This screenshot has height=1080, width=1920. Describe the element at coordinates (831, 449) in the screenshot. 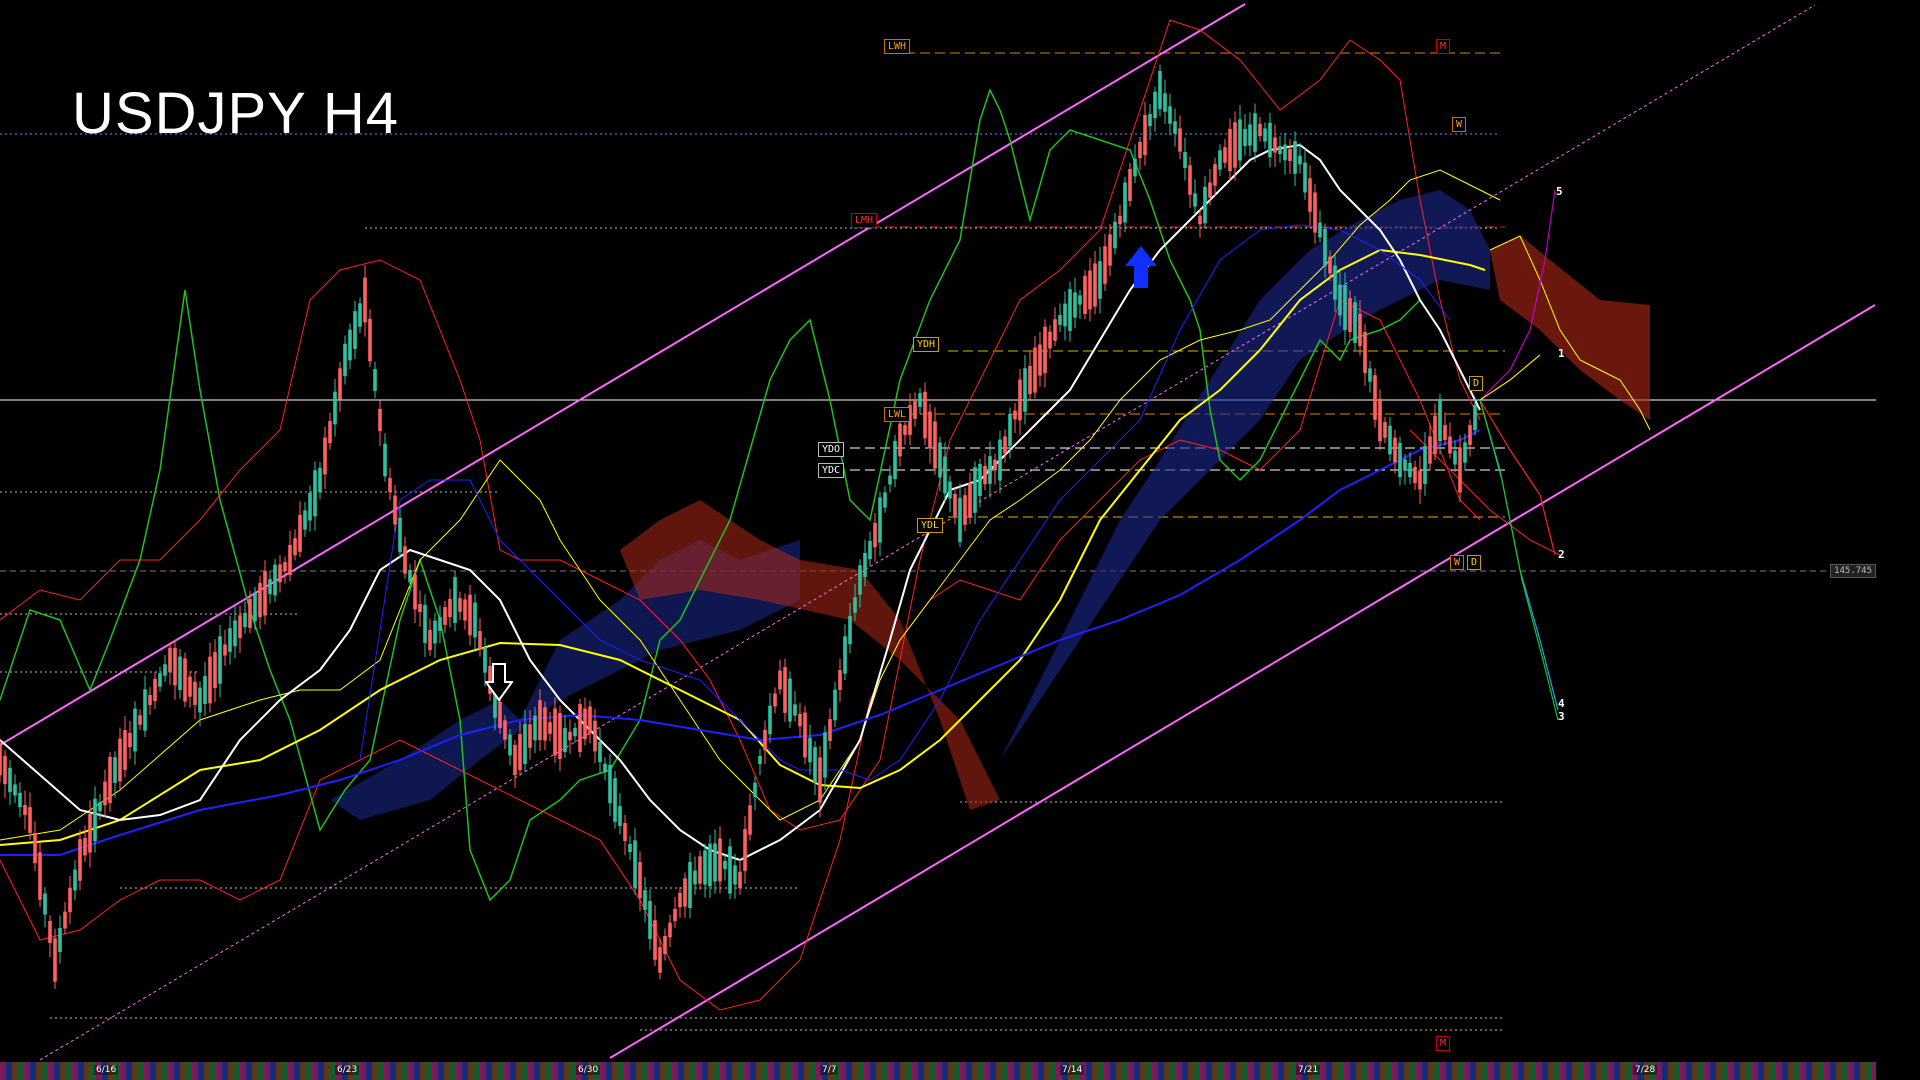

I see `level-label-ydo: YDO` at that location.